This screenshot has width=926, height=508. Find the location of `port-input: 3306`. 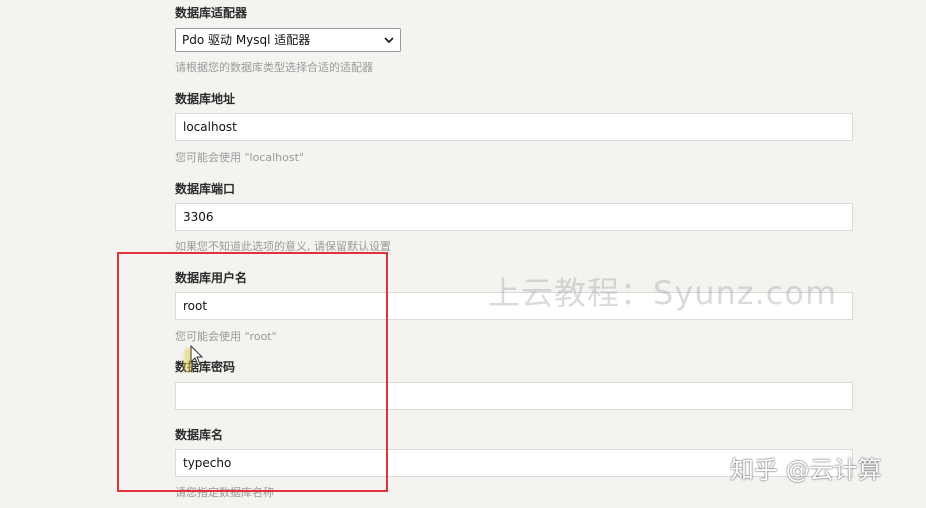

port-input: 3306 is located at coordinates (514, 217).